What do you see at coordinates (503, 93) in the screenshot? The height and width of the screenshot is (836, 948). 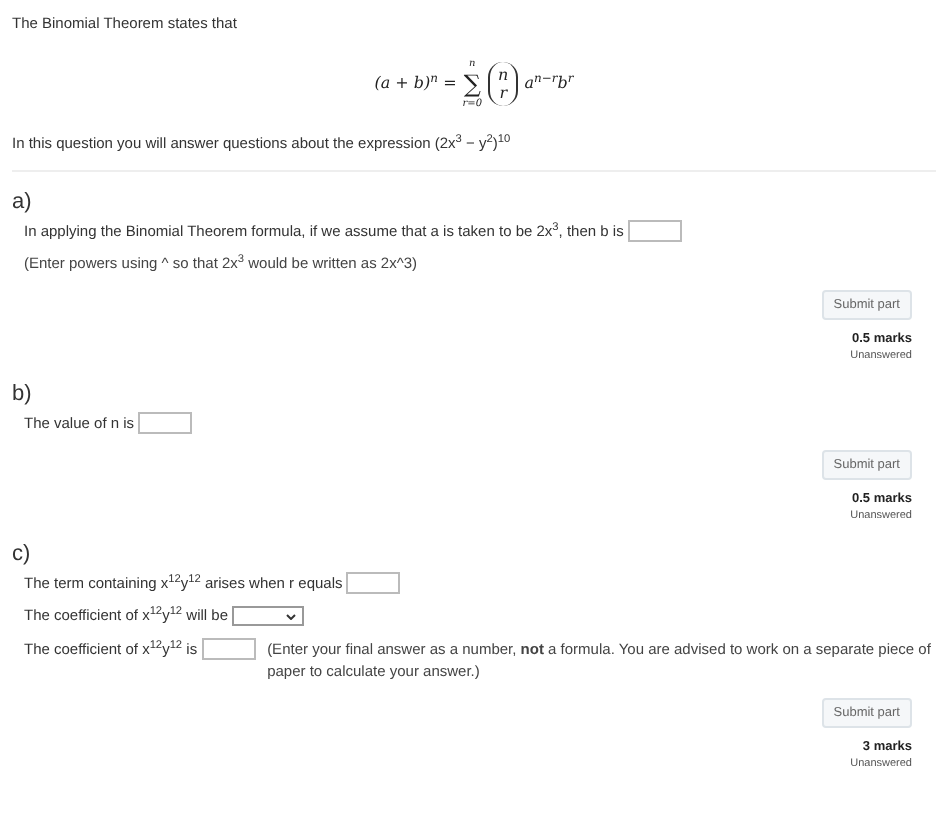 I see `binomial-bottom: r` at bounding box center [503, 93].